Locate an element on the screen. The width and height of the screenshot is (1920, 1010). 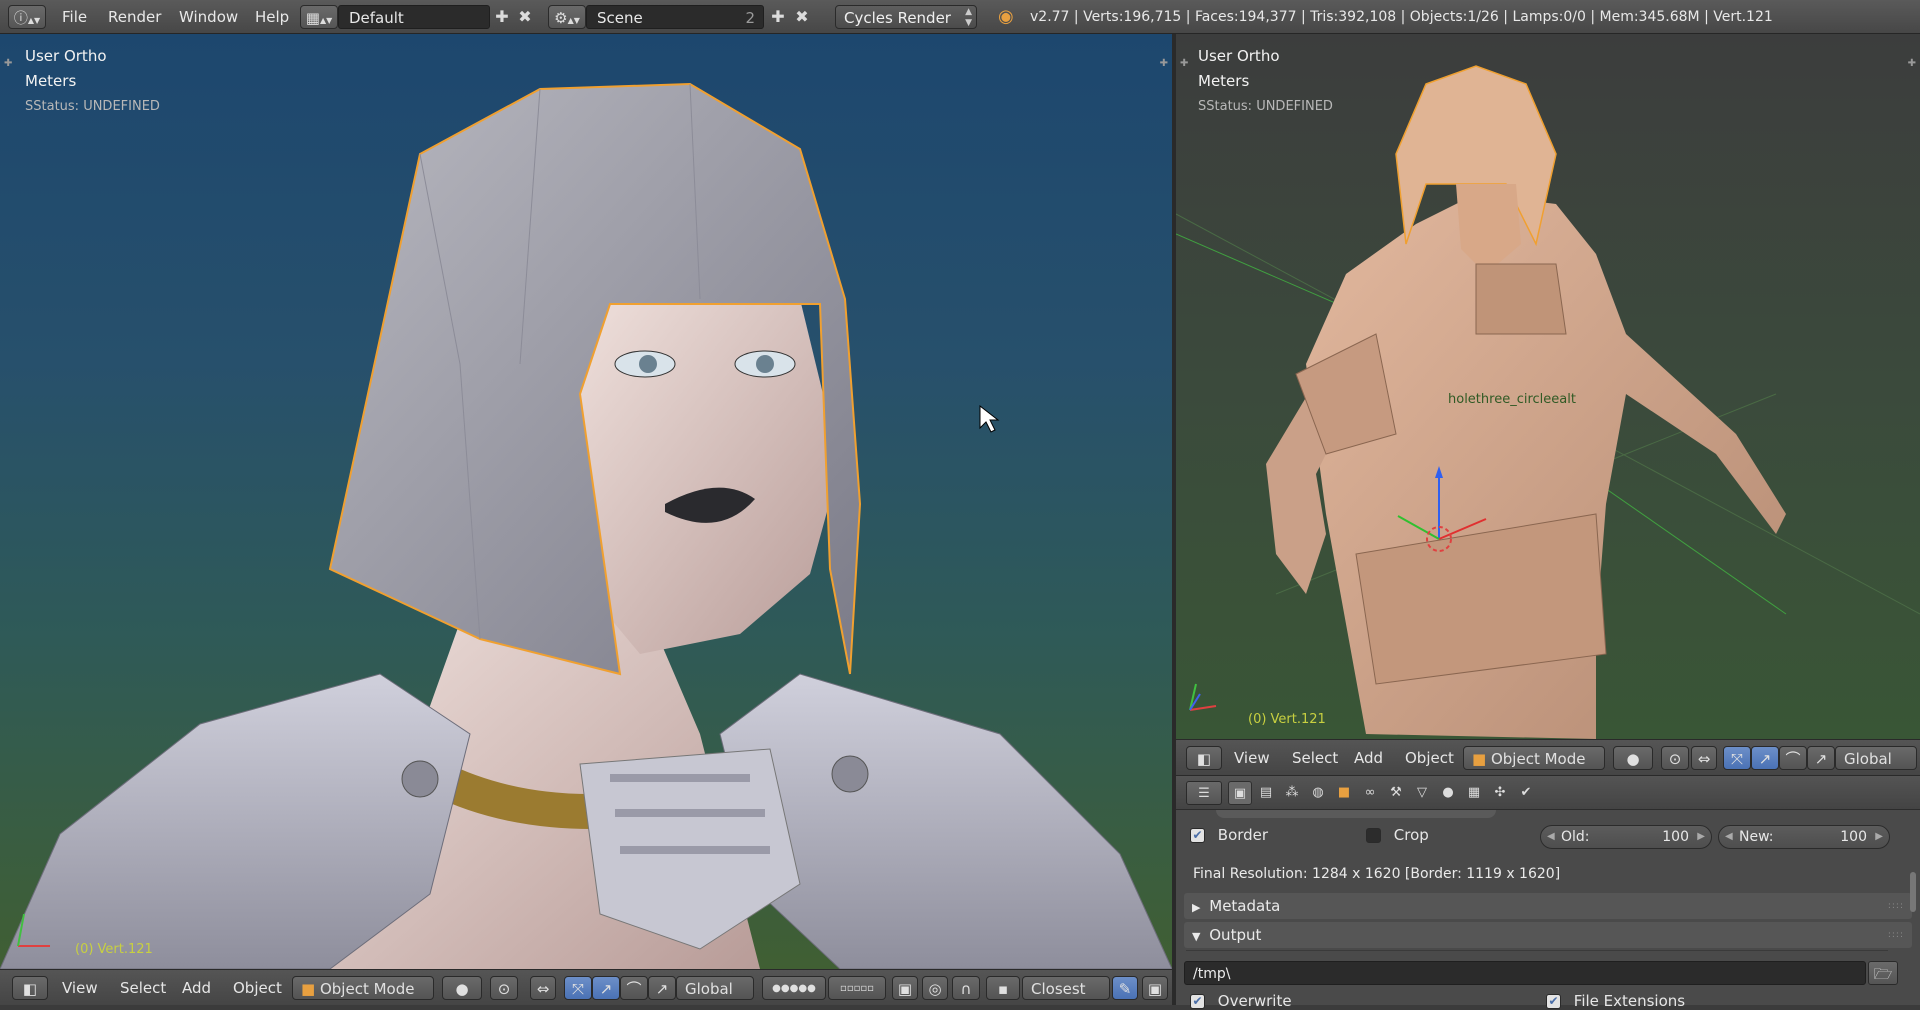
overwrite-checkbox-row: ✔ Overwrite is located at coordinates (1241, 1001).